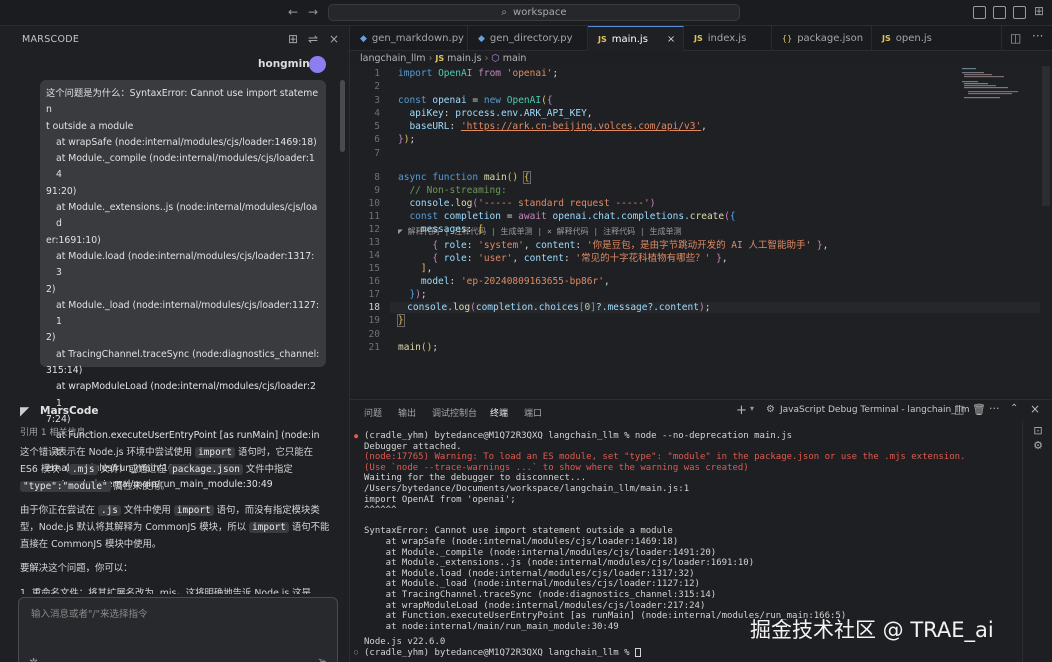 This screenshot has width=1052, height=662. Describe the element at coordinates (393, 58) in the screenshot. I see `breadcrumb-folder: langchain_llm` at that location.